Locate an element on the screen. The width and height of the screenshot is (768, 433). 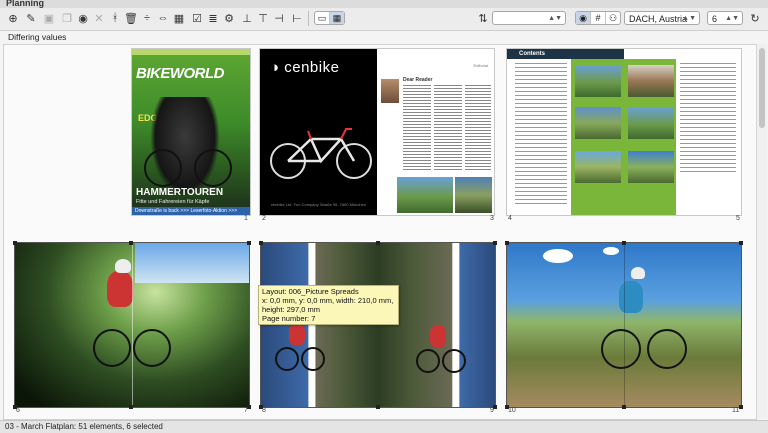
spread-4-5: Contents is located at coordinates (624, 132).